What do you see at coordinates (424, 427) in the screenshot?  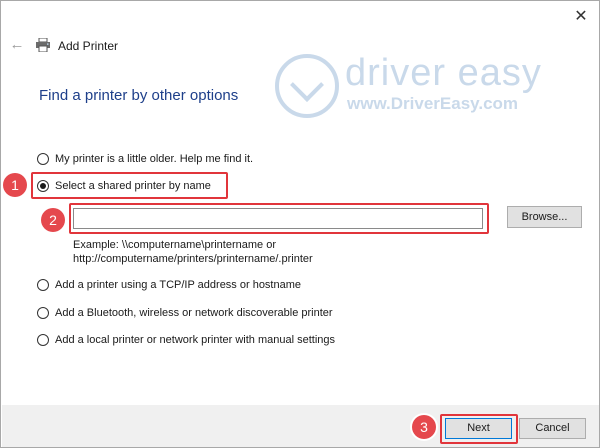 I see `step-badge-3: 3` at bounding box center [424, 427].